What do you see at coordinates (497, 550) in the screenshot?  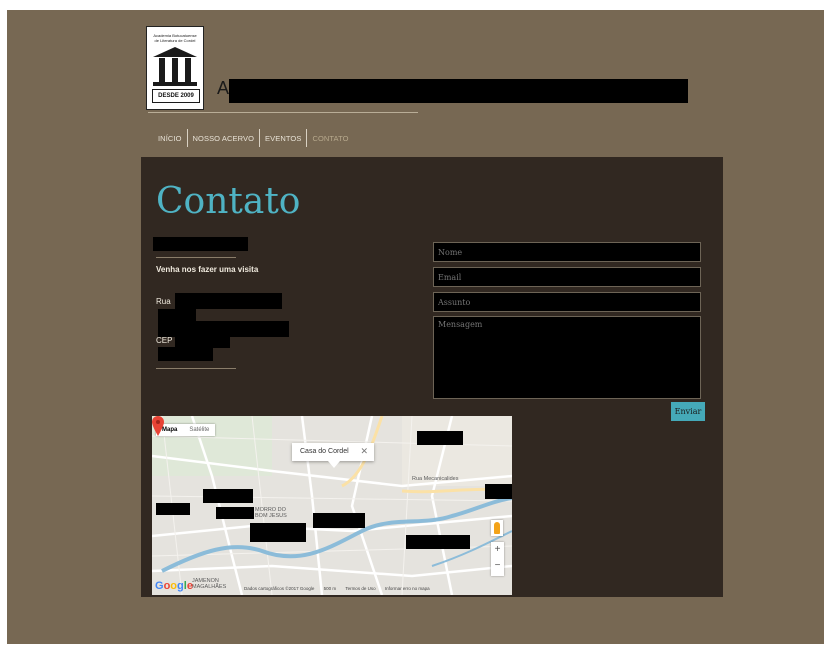 I see `zoom-in-button: +` at bounding box center [497, 550].